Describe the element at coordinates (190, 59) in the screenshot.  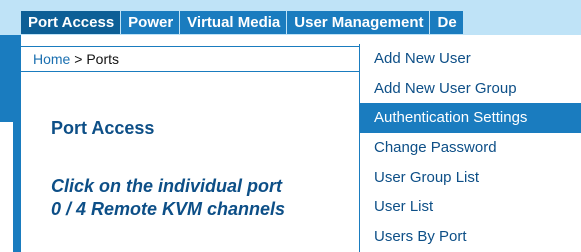
I see `breadcrumb: Home > Ports` at that location.